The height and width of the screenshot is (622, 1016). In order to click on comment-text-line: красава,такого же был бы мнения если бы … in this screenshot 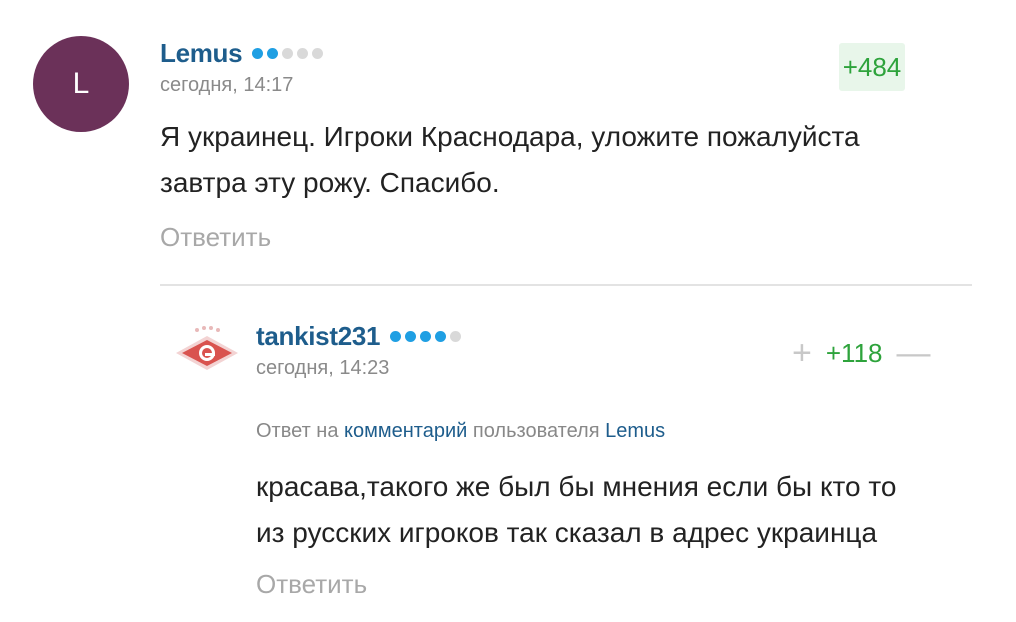, I will do `click(576, 486)`.